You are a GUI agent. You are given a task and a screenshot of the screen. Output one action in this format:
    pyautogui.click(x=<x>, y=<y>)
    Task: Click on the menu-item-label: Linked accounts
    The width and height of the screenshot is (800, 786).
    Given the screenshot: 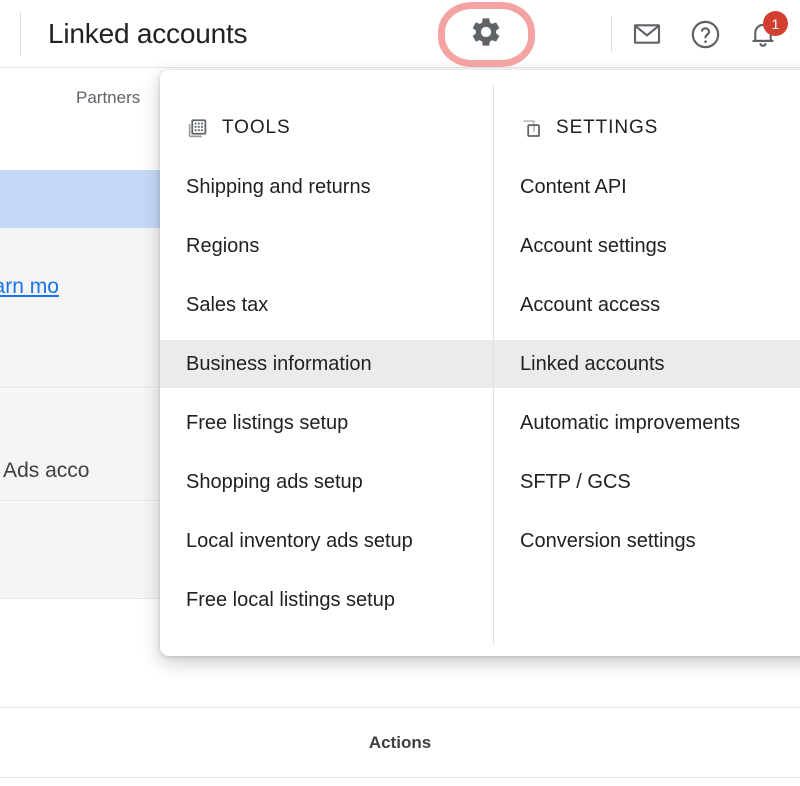 What is the action you would take?
    pyautogui.click(x=592, y=363)
    